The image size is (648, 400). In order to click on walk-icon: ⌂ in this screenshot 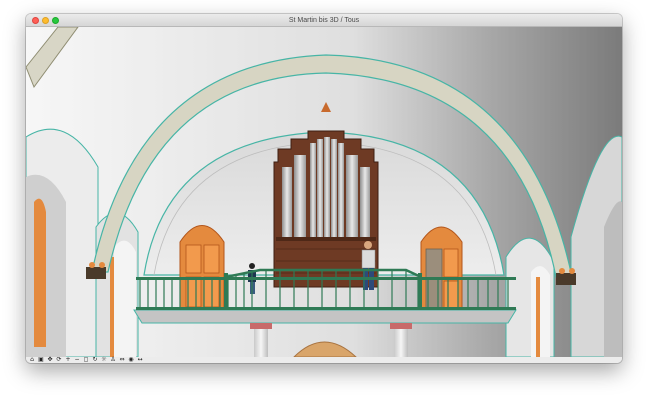, I will do `click(32, 360)`.